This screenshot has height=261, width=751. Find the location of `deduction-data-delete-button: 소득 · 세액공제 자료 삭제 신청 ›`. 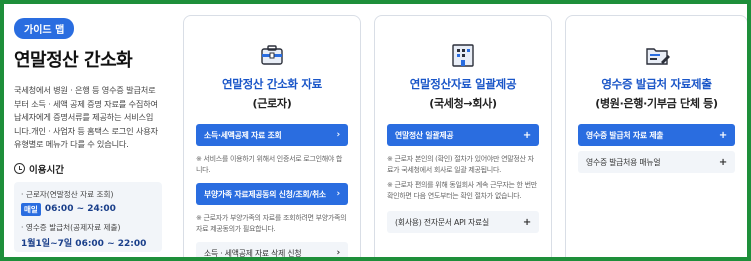

deduction-data-delete-button: 소득 · 세액공제 자료 삭제 신청 › is located at coordinates (272, 250).